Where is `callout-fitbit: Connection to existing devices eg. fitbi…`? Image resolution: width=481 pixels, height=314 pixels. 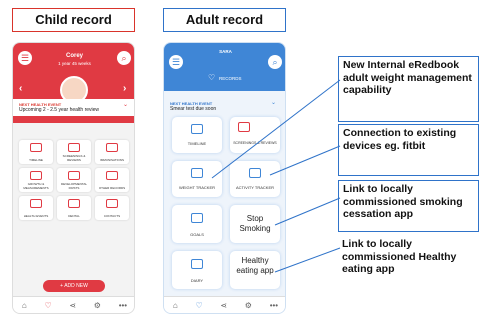
callout-fitbit: Connection to existing devices eg. fitbi… is located at coordinates (408, 150).